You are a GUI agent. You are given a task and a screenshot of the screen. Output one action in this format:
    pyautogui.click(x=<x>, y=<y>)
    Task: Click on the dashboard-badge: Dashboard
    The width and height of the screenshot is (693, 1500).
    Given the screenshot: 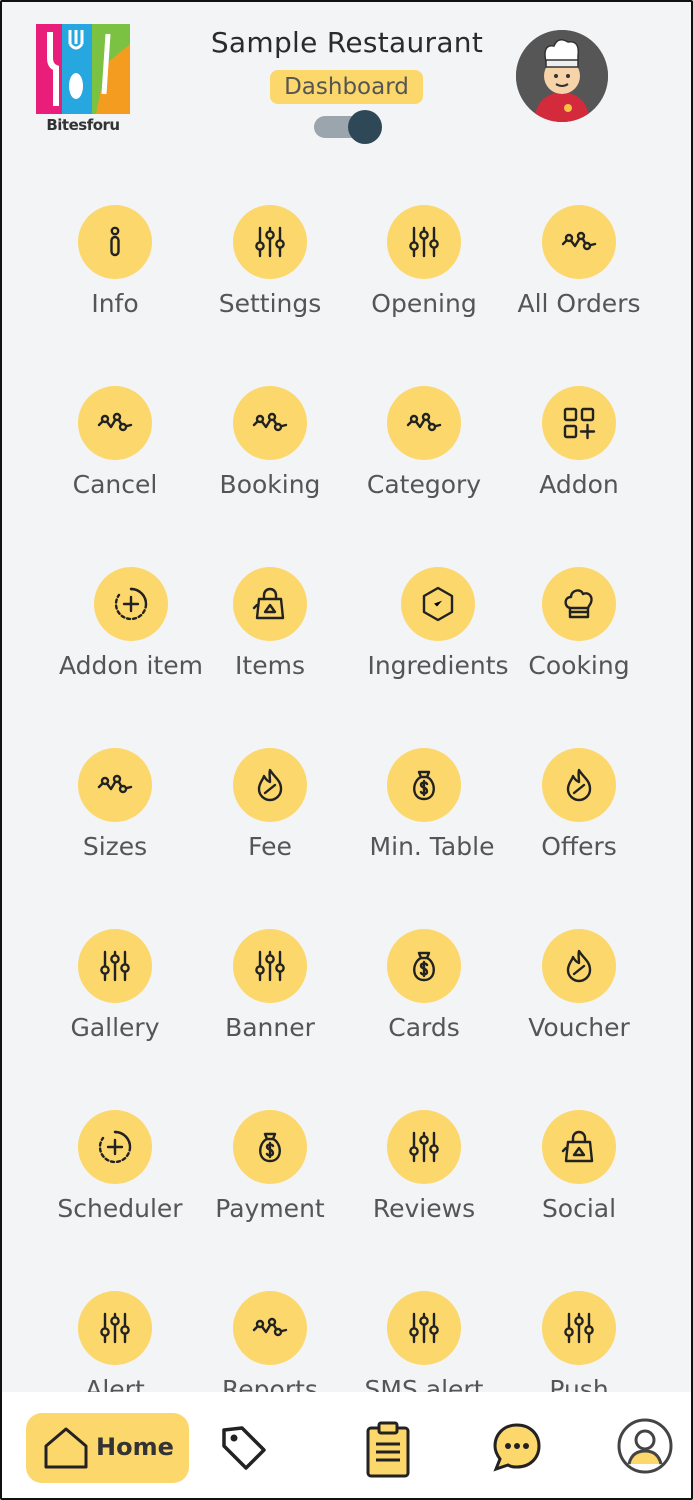 What is the action you would take?
    pyautogui.click(x=346, y=87)
    